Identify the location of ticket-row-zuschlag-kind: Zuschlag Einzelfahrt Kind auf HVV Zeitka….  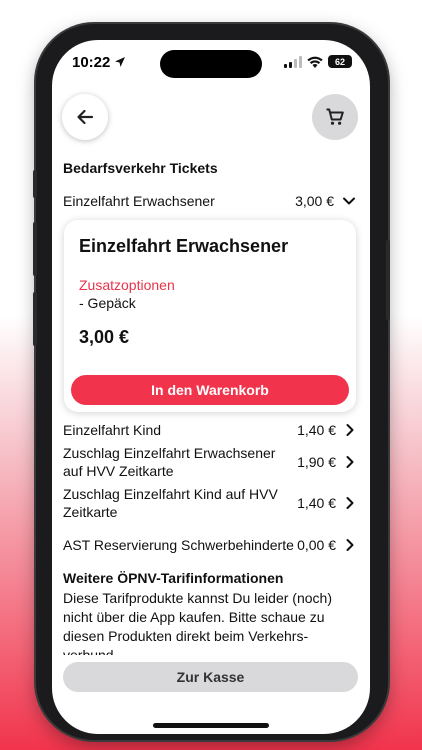
(209, 503).